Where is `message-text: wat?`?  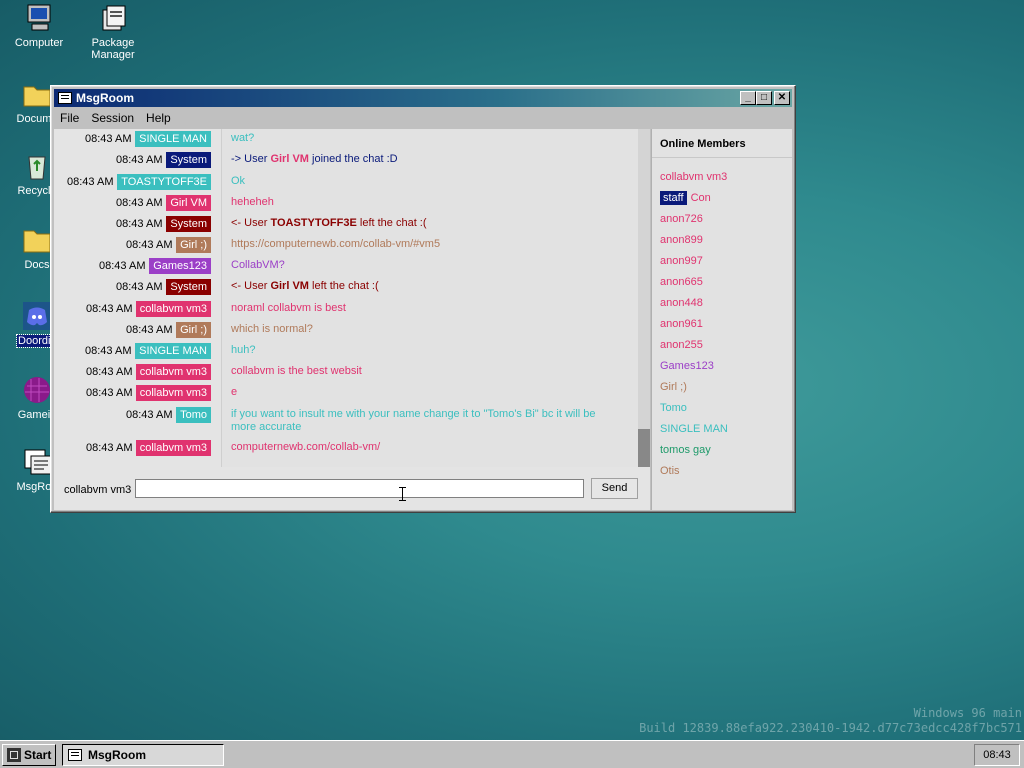 message-text: wat? is located at coordinates (243, 138).